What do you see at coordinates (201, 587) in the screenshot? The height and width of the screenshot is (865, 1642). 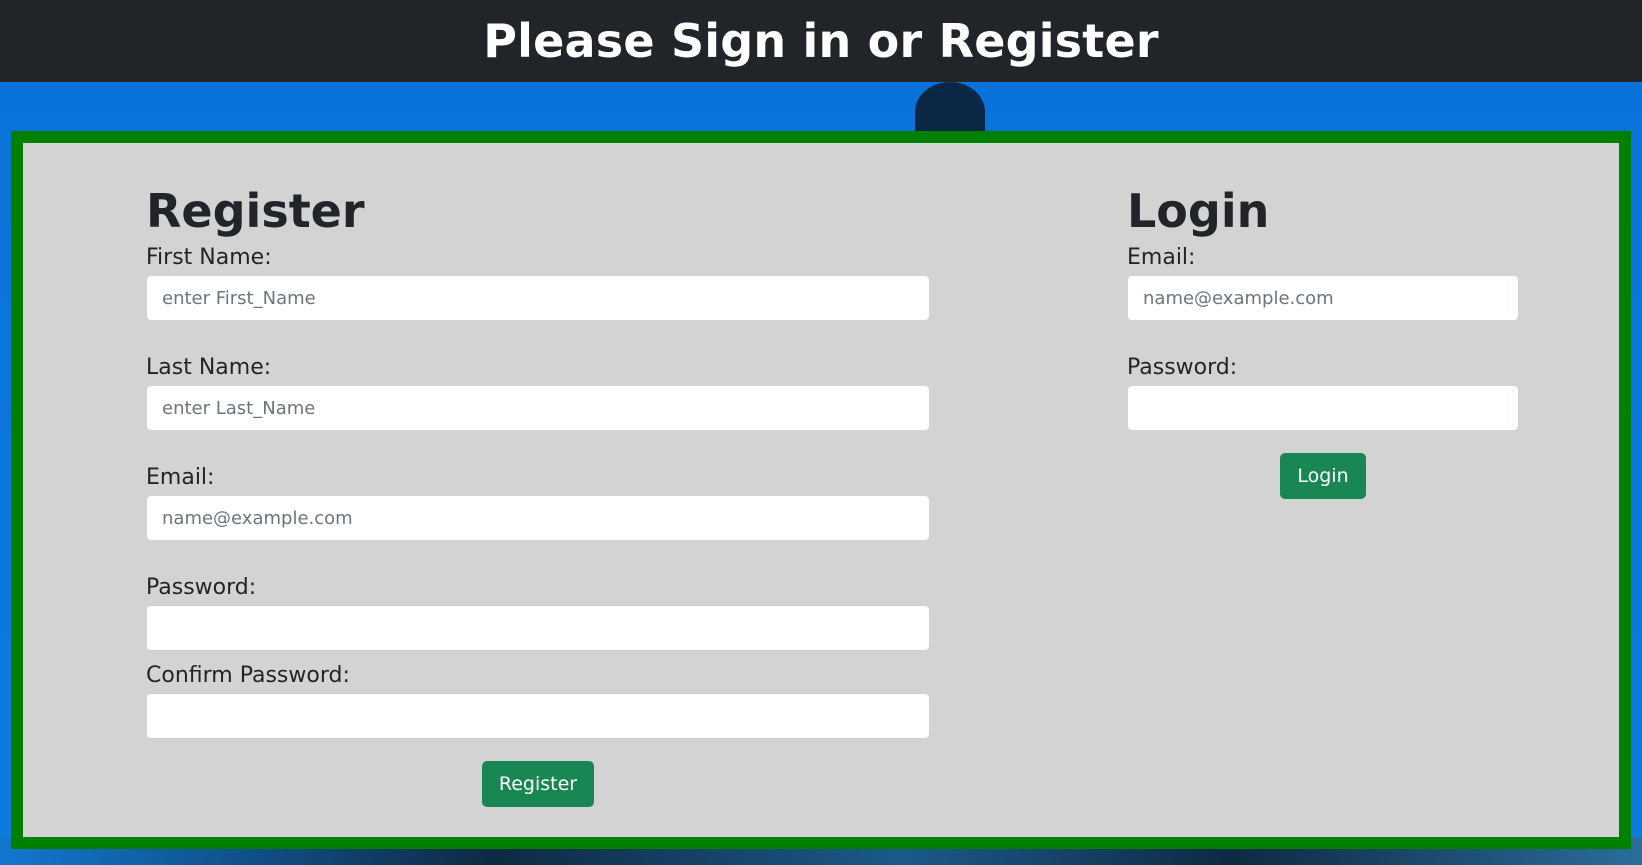 I see `register-password-label: Password:` at bounding box center [201, 587].